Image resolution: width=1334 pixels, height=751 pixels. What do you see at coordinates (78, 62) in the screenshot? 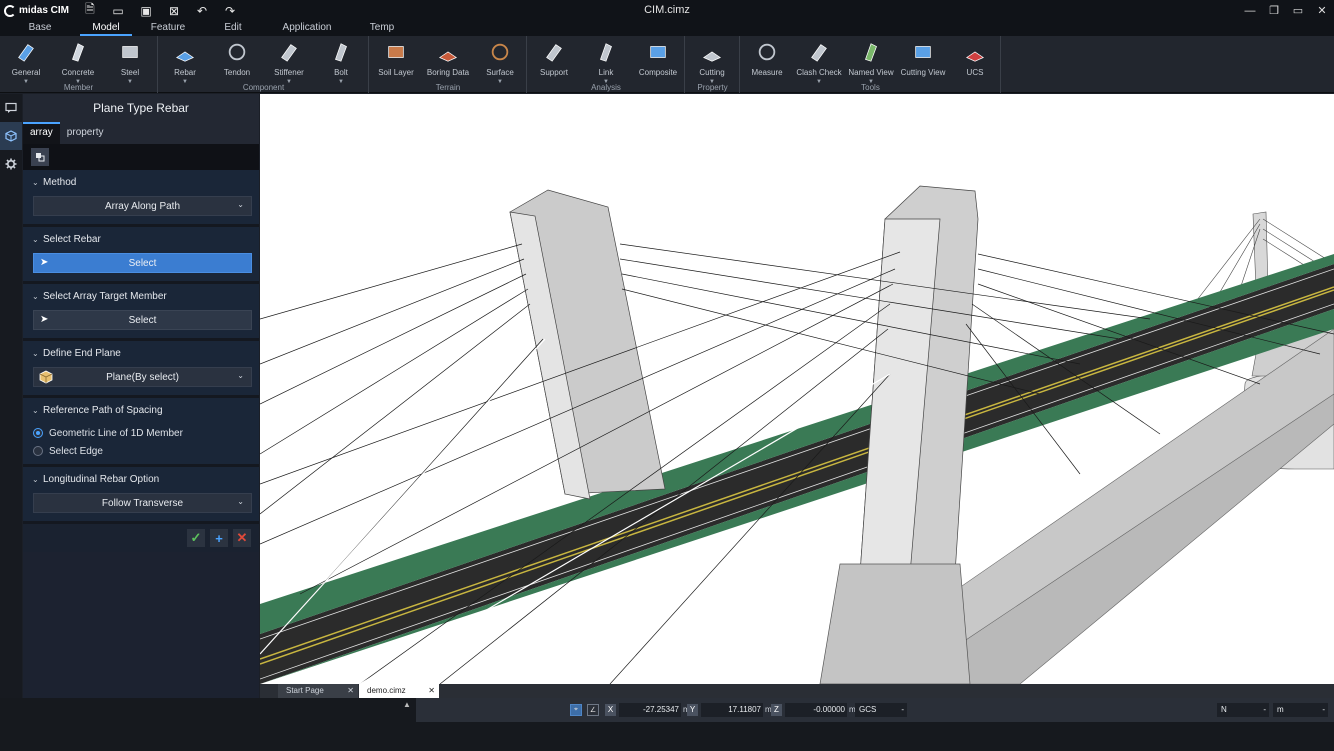
I see `ribbon-concrete-button: Concrete ▼` at bounding box center [78, 62].